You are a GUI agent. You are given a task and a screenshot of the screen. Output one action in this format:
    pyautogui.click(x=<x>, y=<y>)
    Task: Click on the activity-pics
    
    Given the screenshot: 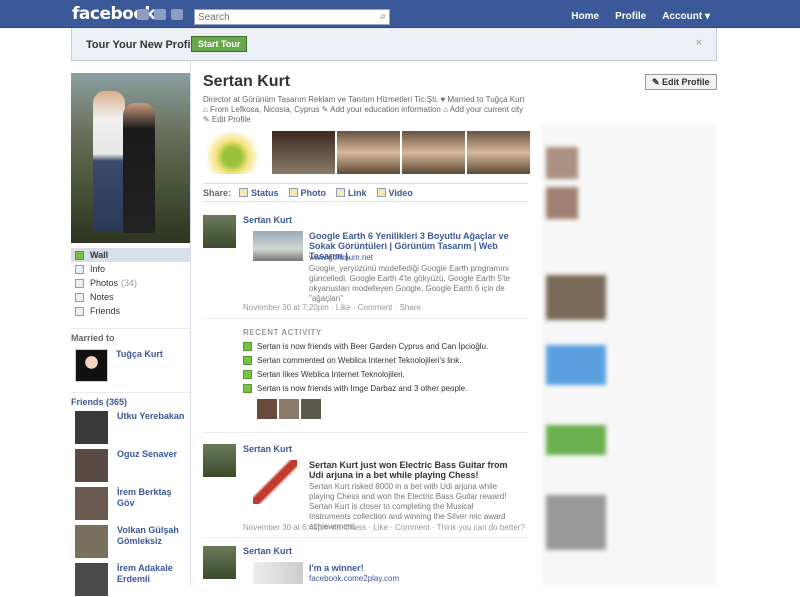 What is the action you would take?
    pyautogui.click(x=392, y=409)
    